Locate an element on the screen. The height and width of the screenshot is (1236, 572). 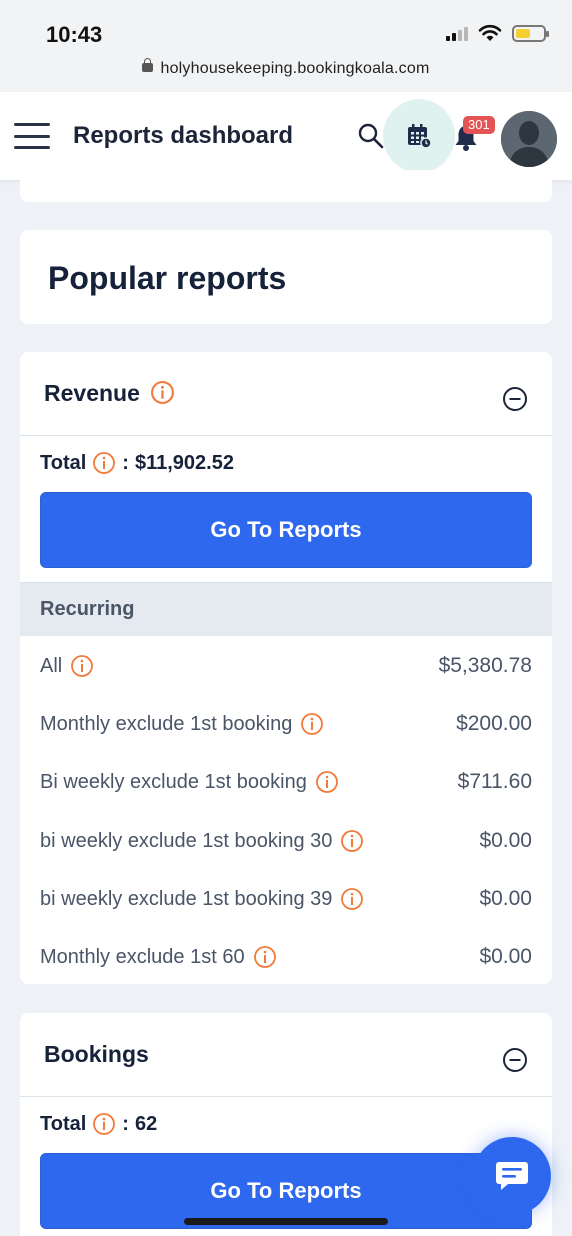
revenue-title: Revenue is located at coordinates (109, 393).